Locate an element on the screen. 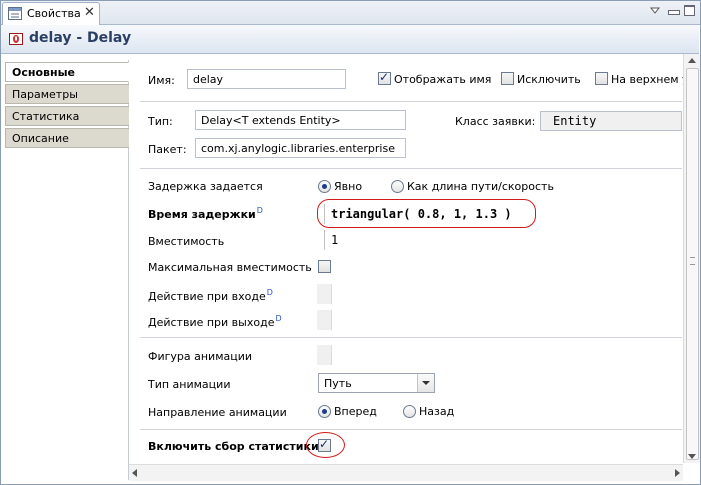  maximize-button is located at coordinates (689, 10).